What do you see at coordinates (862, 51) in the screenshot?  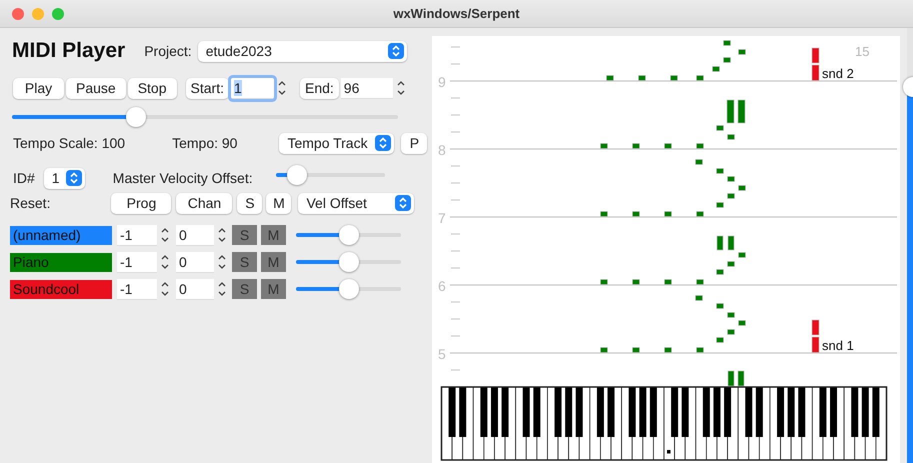 I see `corner-number: 15` at bounding box center [862, 51].